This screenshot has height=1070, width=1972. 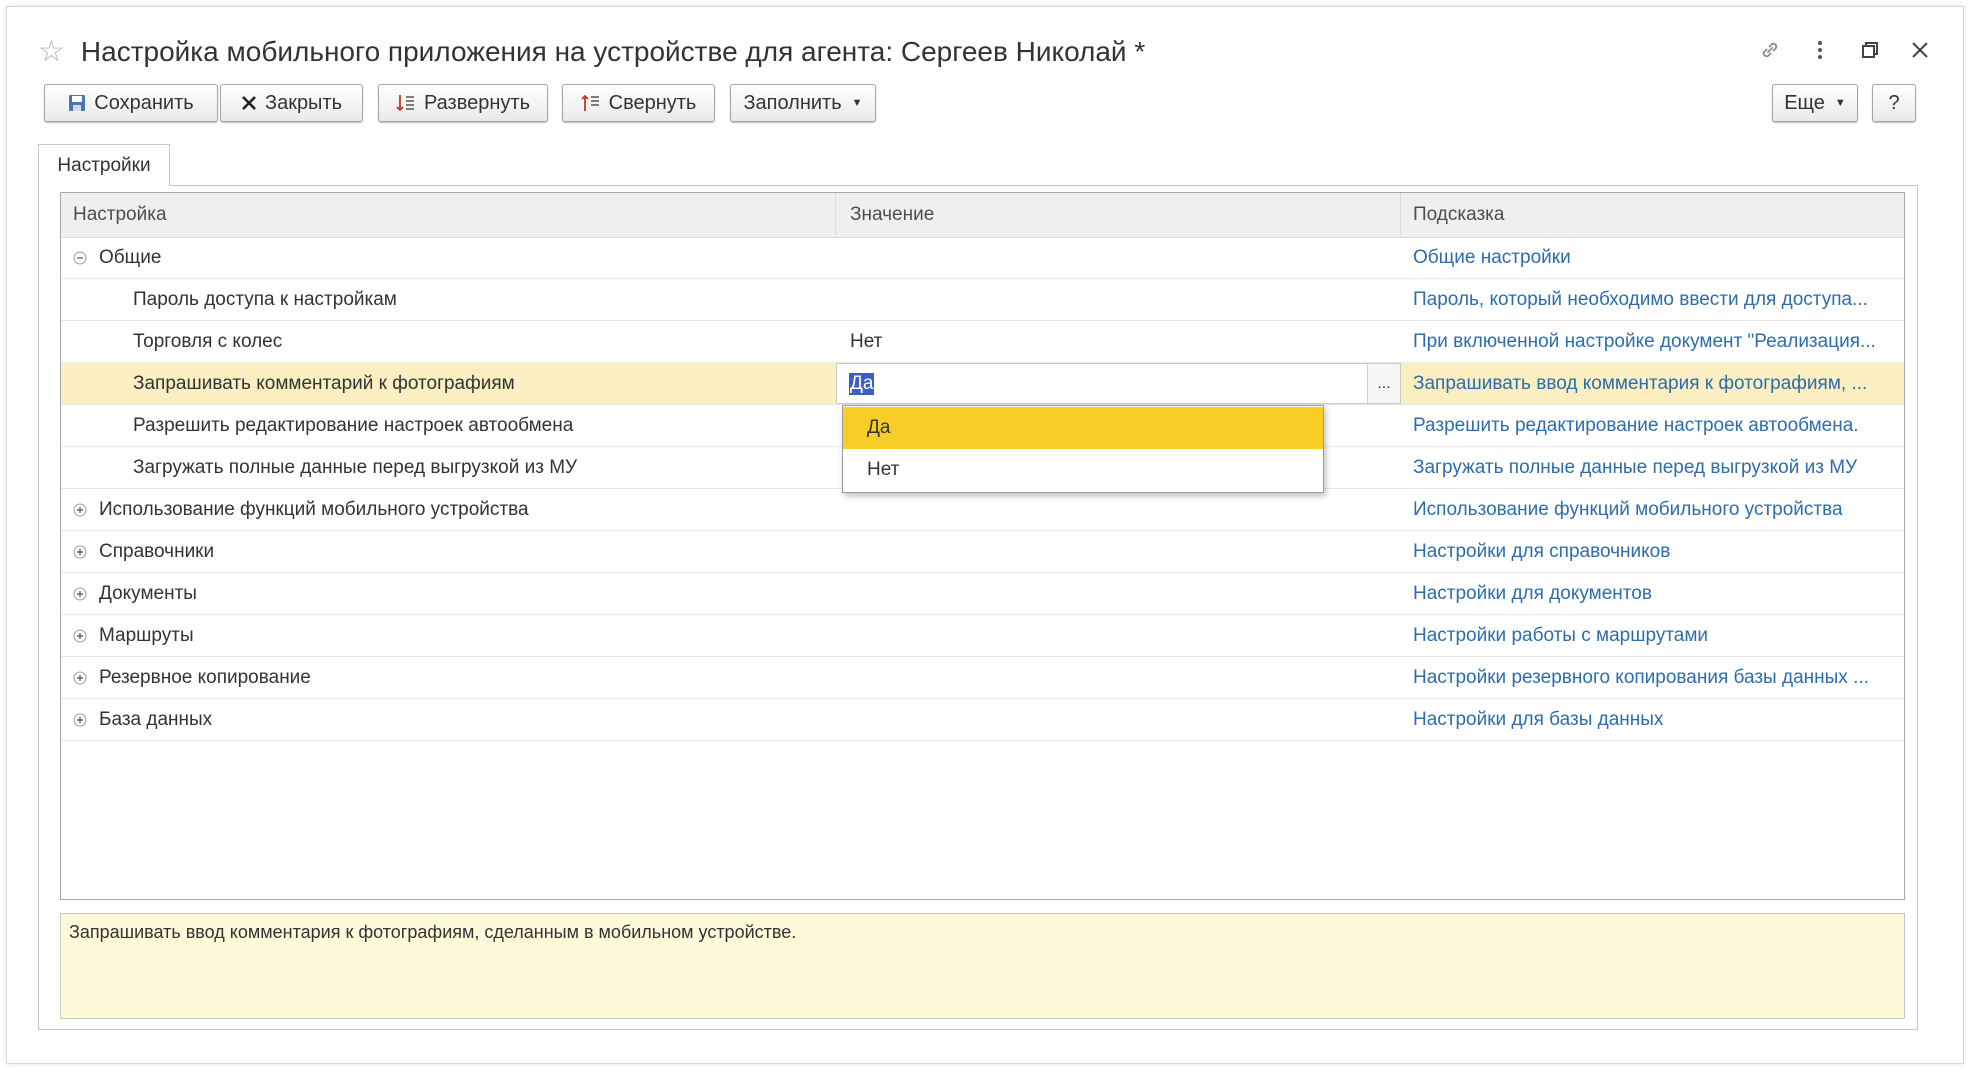 What do you see at coordinates (1652, 215) in the screenshot?
I see `column-header-hint: Подсказка` at bounding box center [1652, 215].